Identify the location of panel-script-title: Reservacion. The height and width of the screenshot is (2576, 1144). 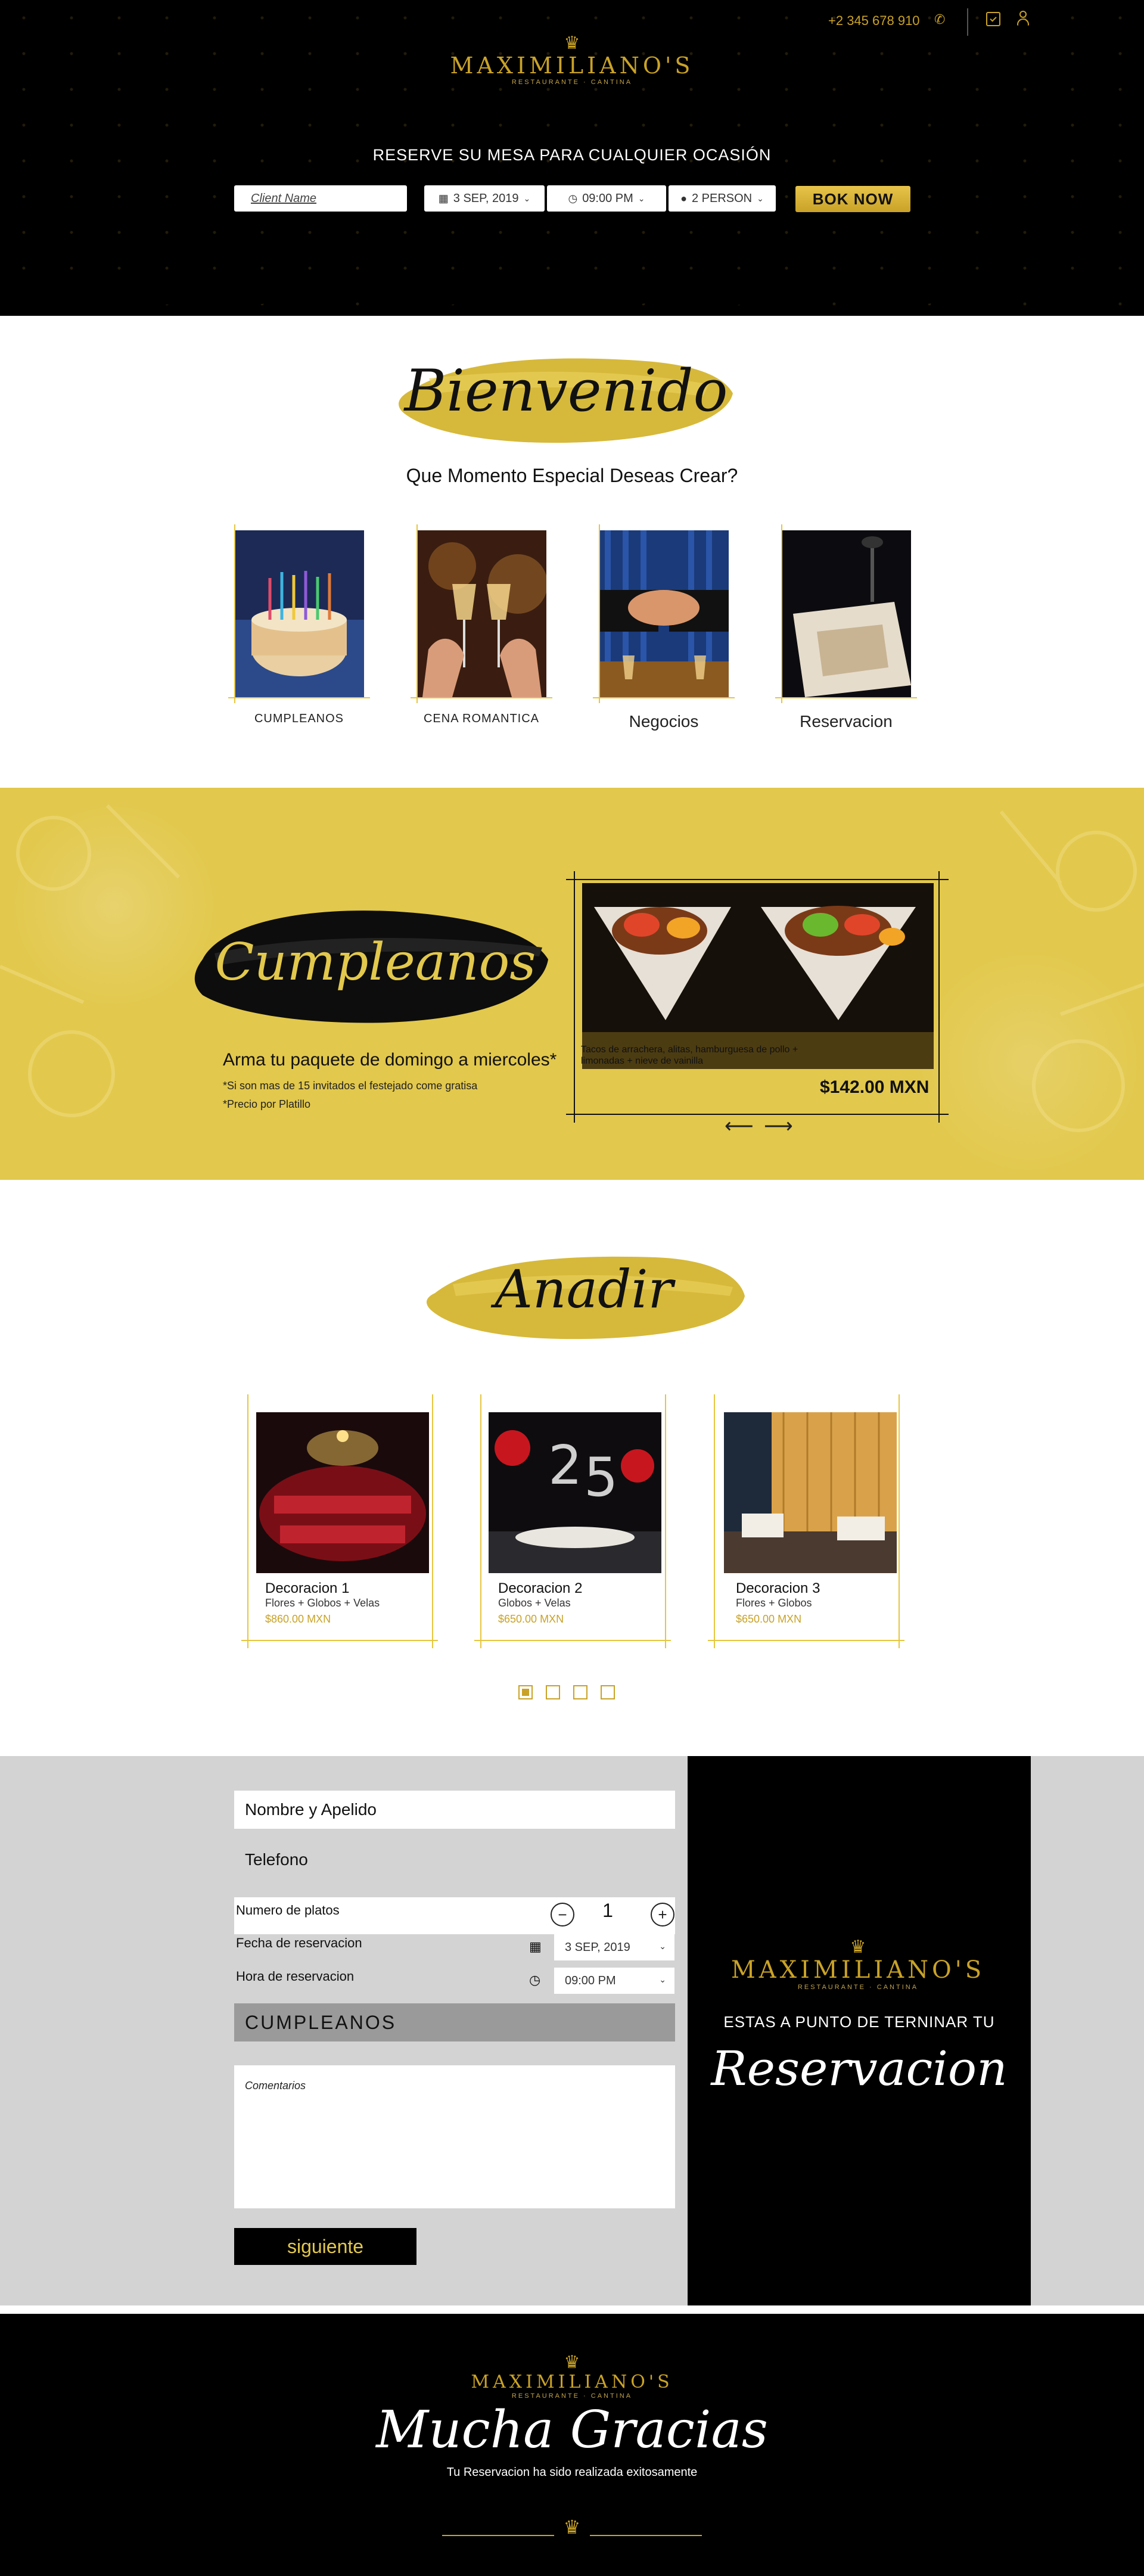
(859, 2068).